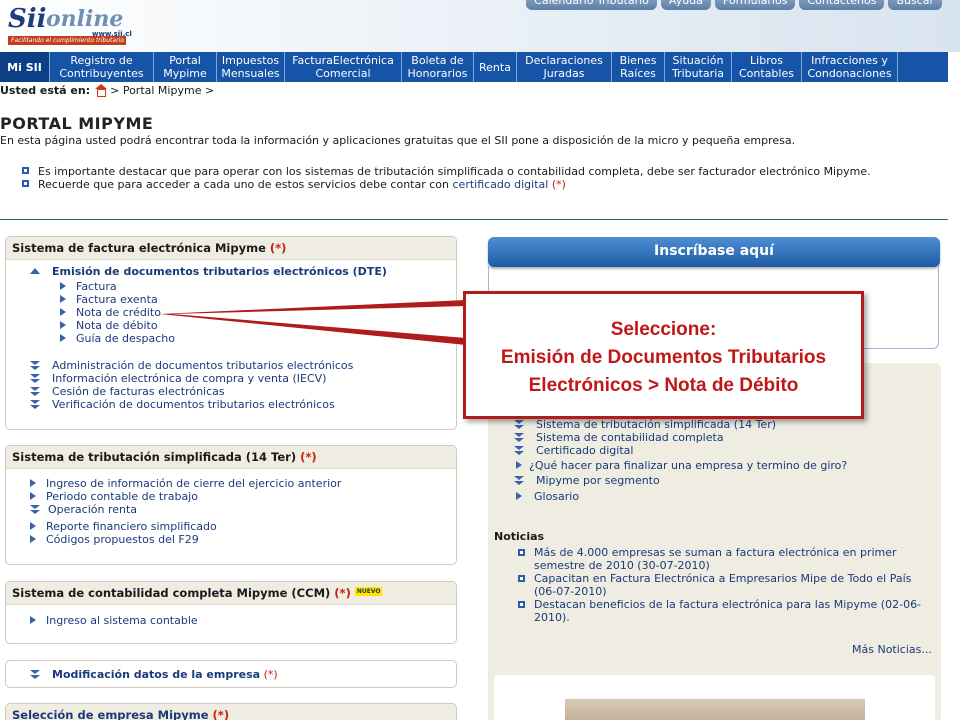  What do you see at coordinates (117, 325) in the screenshot?
I see `nota-debito-link: Nota de débito` at bounding box center [117, 325].